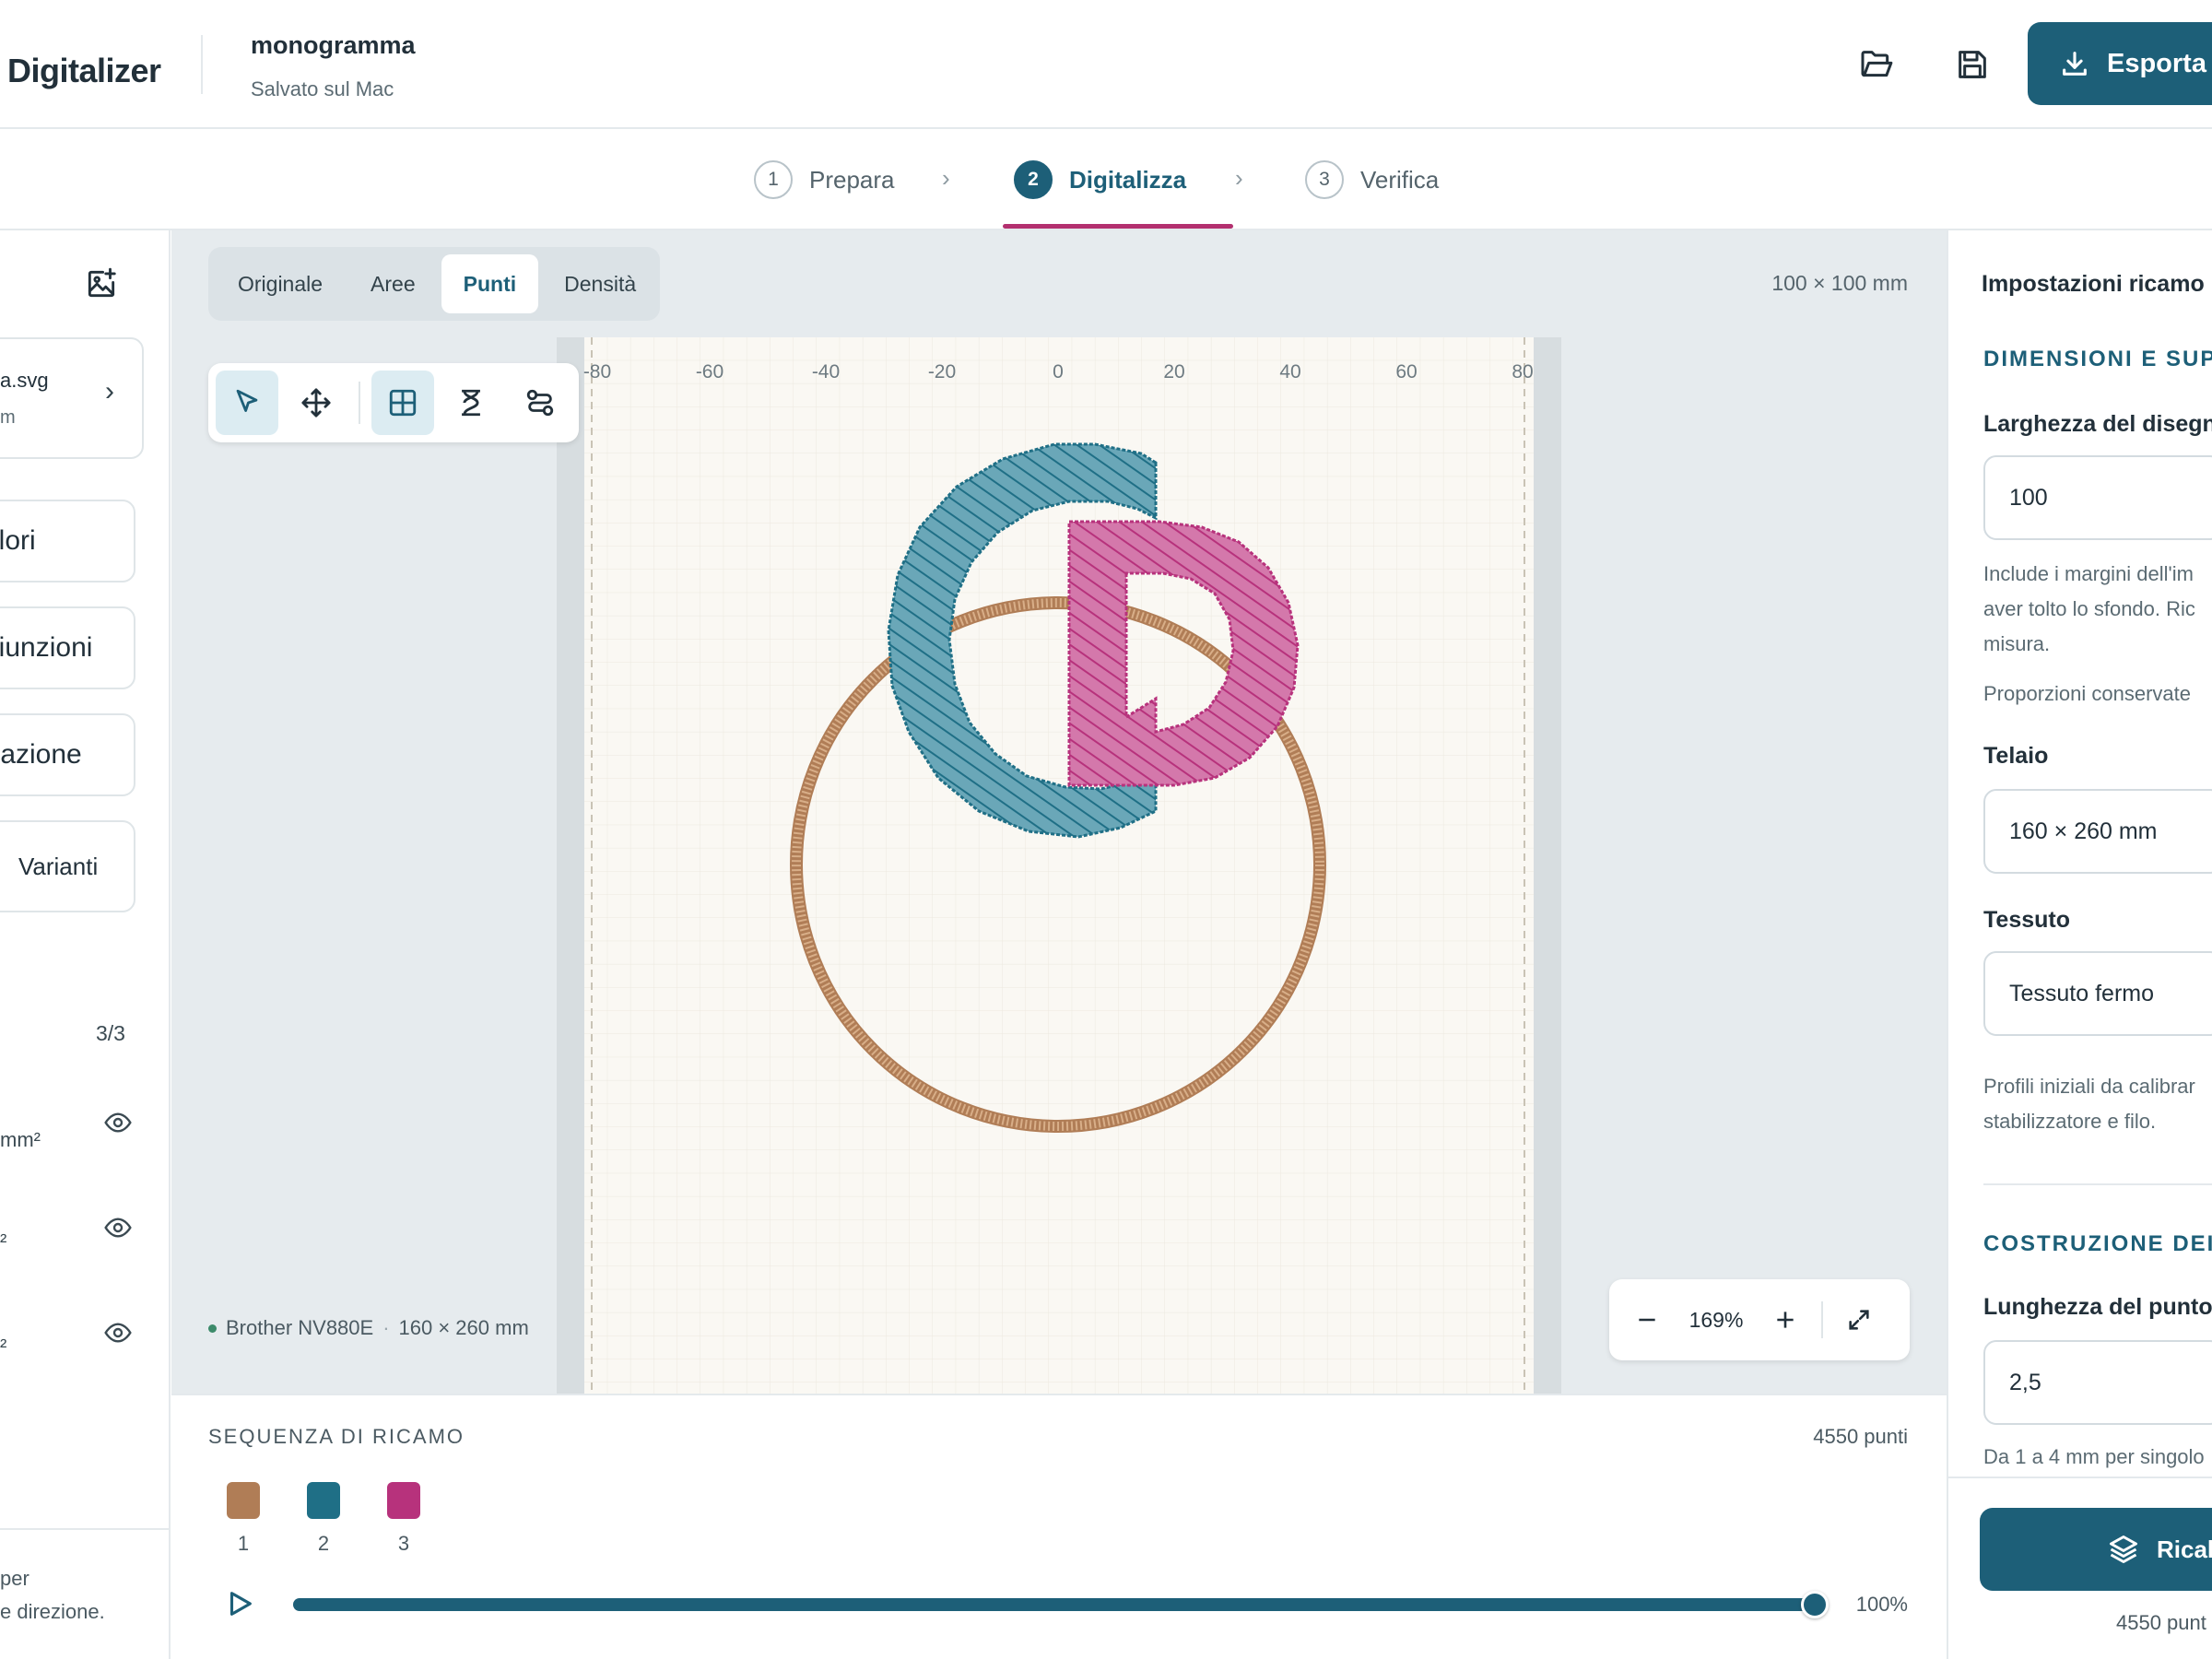 This screenshot has height=1659, width=2212. What do you see at coordinates (85, 1529) in the screenshot?
I see `left-footer-divider` at bounding box center [85, 1529].